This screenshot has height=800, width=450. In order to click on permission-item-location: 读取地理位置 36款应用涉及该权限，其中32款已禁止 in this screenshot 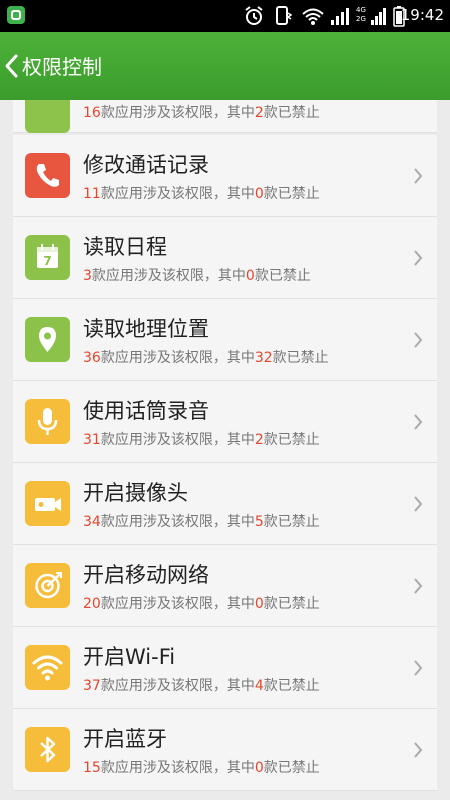, I will do `click(225, 340)`.